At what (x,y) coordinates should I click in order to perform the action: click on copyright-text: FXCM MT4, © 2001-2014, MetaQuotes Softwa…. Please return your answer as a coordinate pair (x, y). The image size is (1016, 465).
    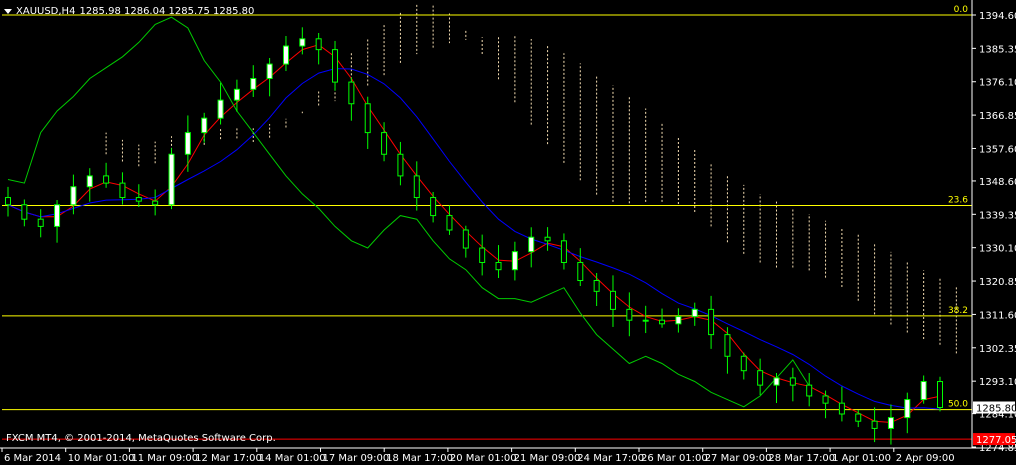
    Looking at the image, I should click on (141, 438).